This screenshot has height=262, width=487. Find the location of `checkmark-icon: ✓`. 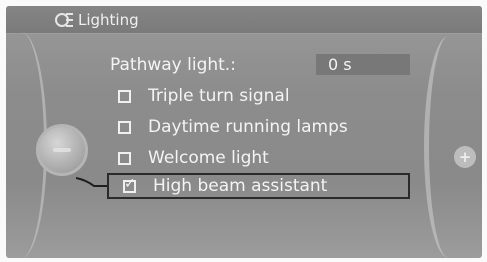

checkmark-icon: ✓ is located at coordinates (130, 183).